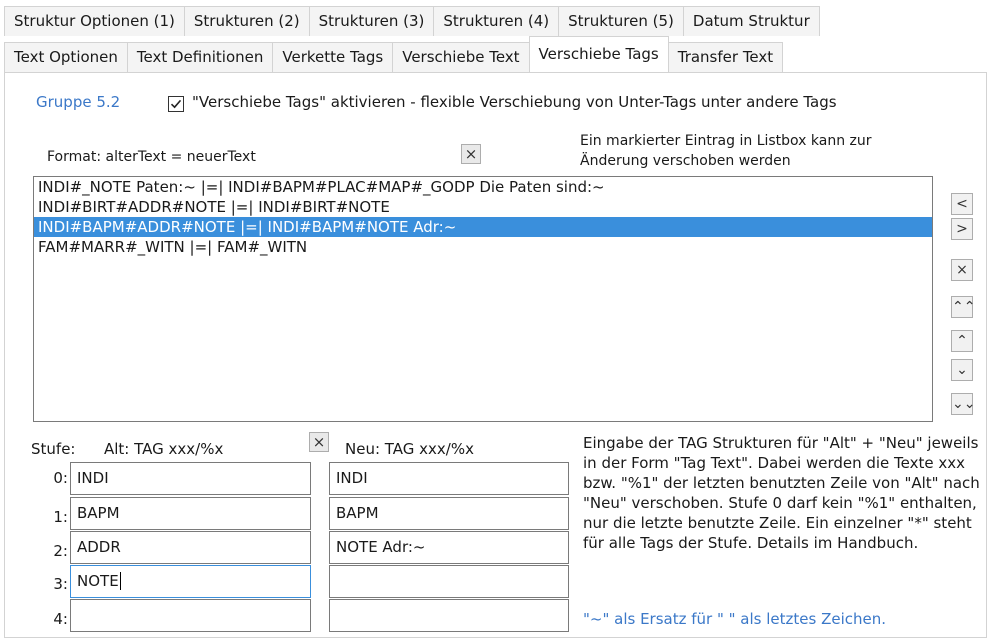 This screenshot has height=643, width=990. I want to click on chevron-right-icon: >, so click(962, 229).